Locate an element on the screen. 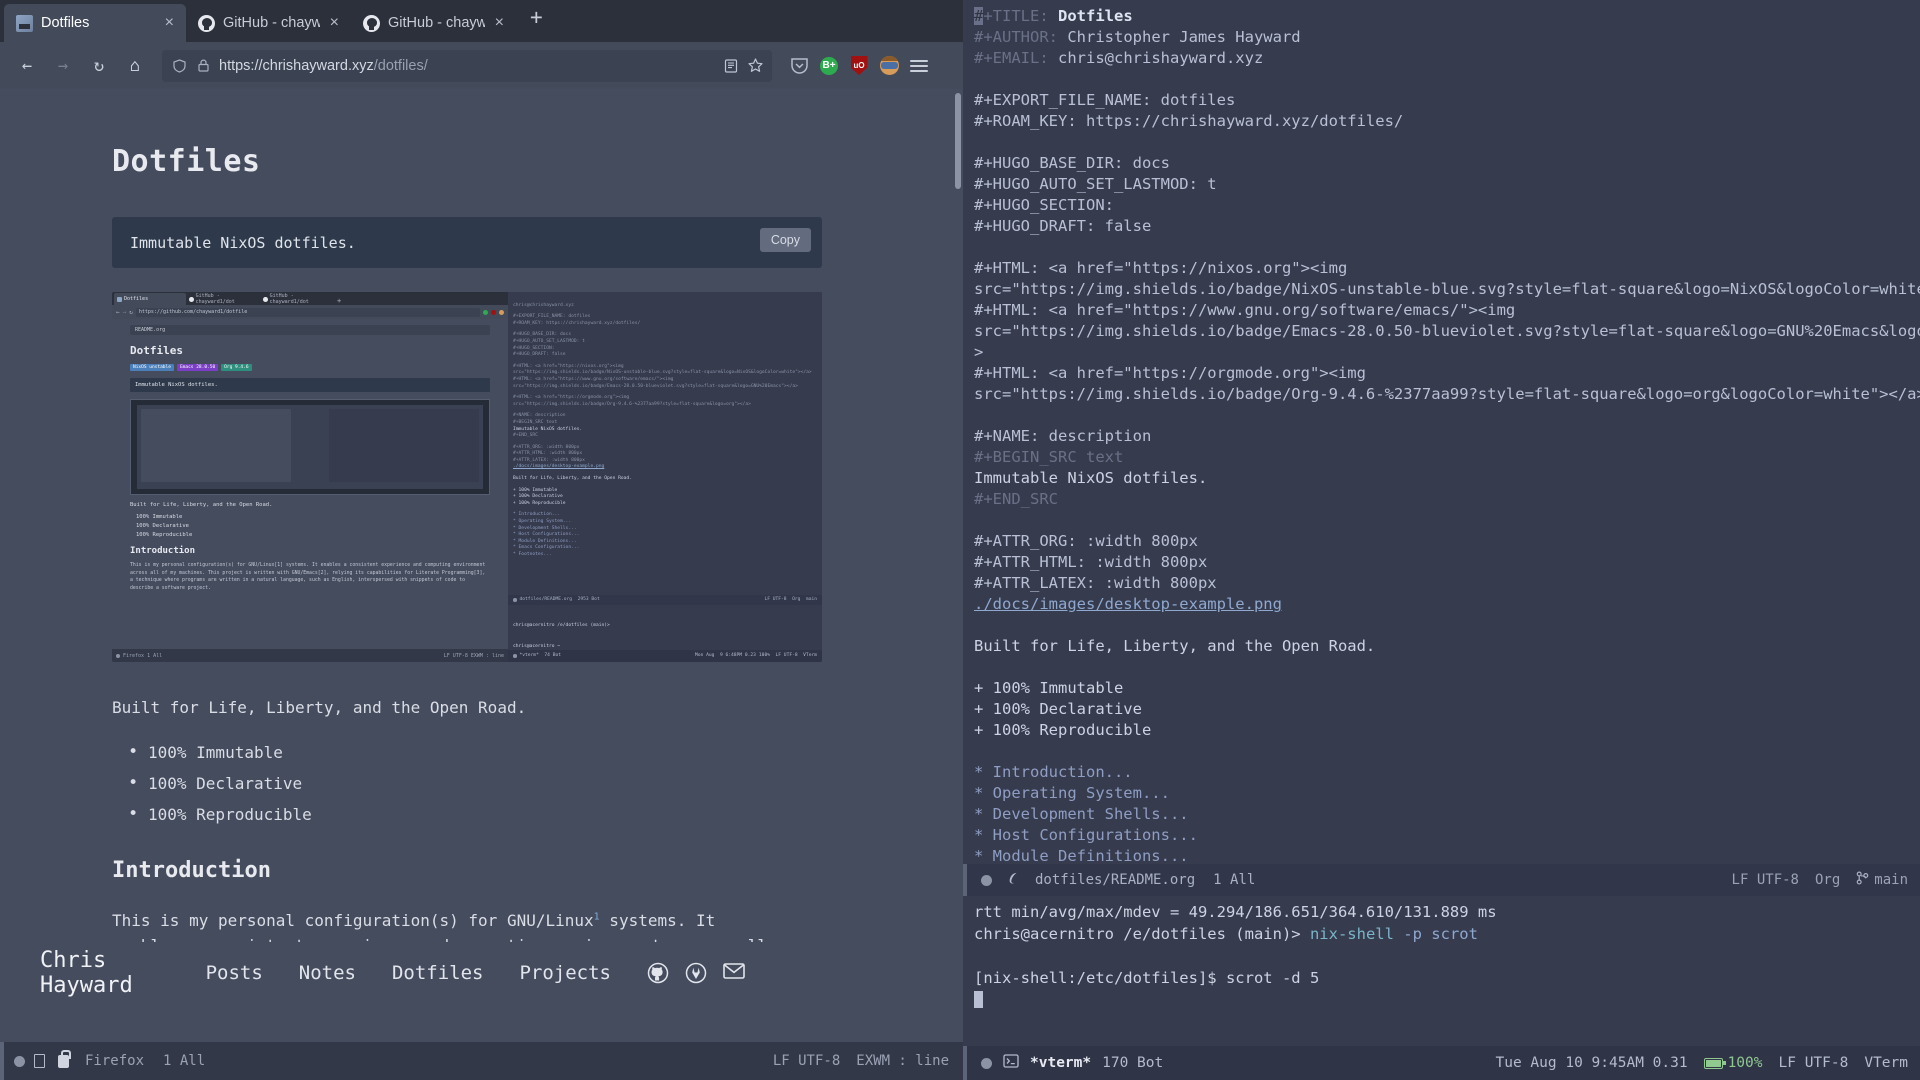 This screenshot has height=1080, width=1920. thumb-bullet-2: 100% Reproducible is located at coordinates (164, 535).